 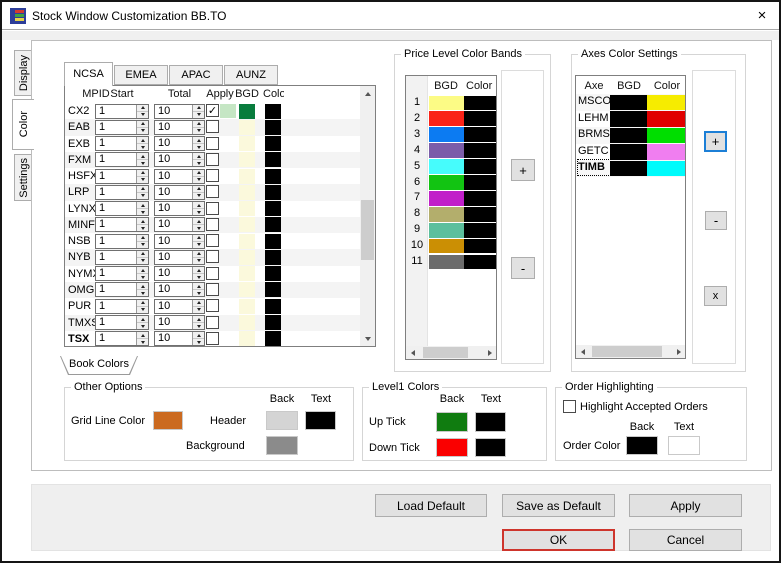 I want to click on up-tick-text-swatch, so click(x=490, y=422).